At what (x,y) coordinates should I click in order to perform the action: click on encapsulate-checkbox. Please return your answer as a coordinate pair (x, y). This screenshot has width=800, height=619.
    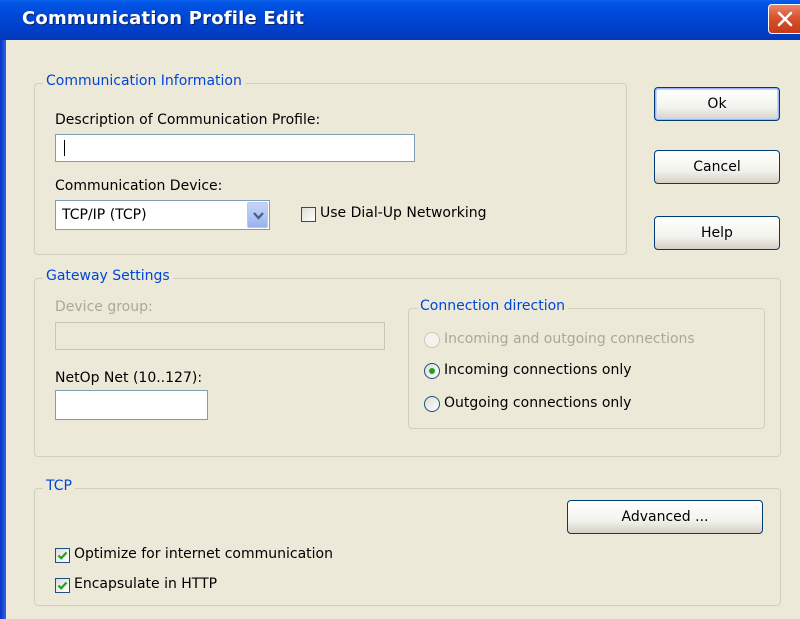
    Looking at the image, I should click on (62, 585).